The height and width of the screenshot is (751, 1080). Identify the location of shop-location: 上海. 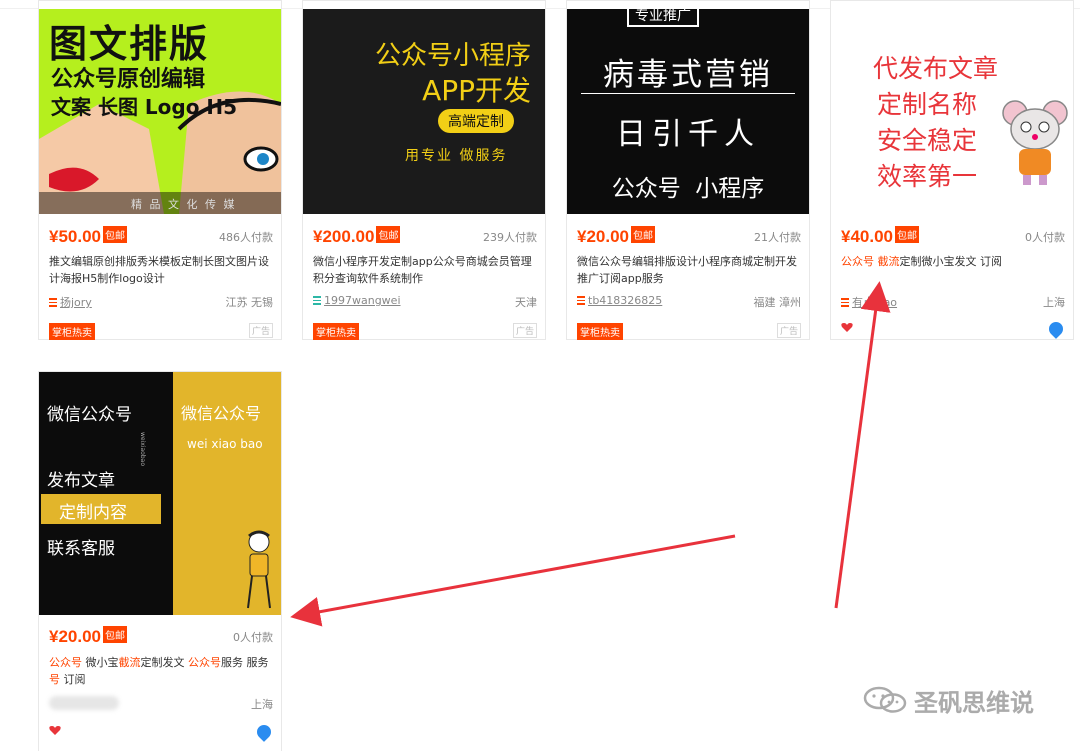
(1054, 302).